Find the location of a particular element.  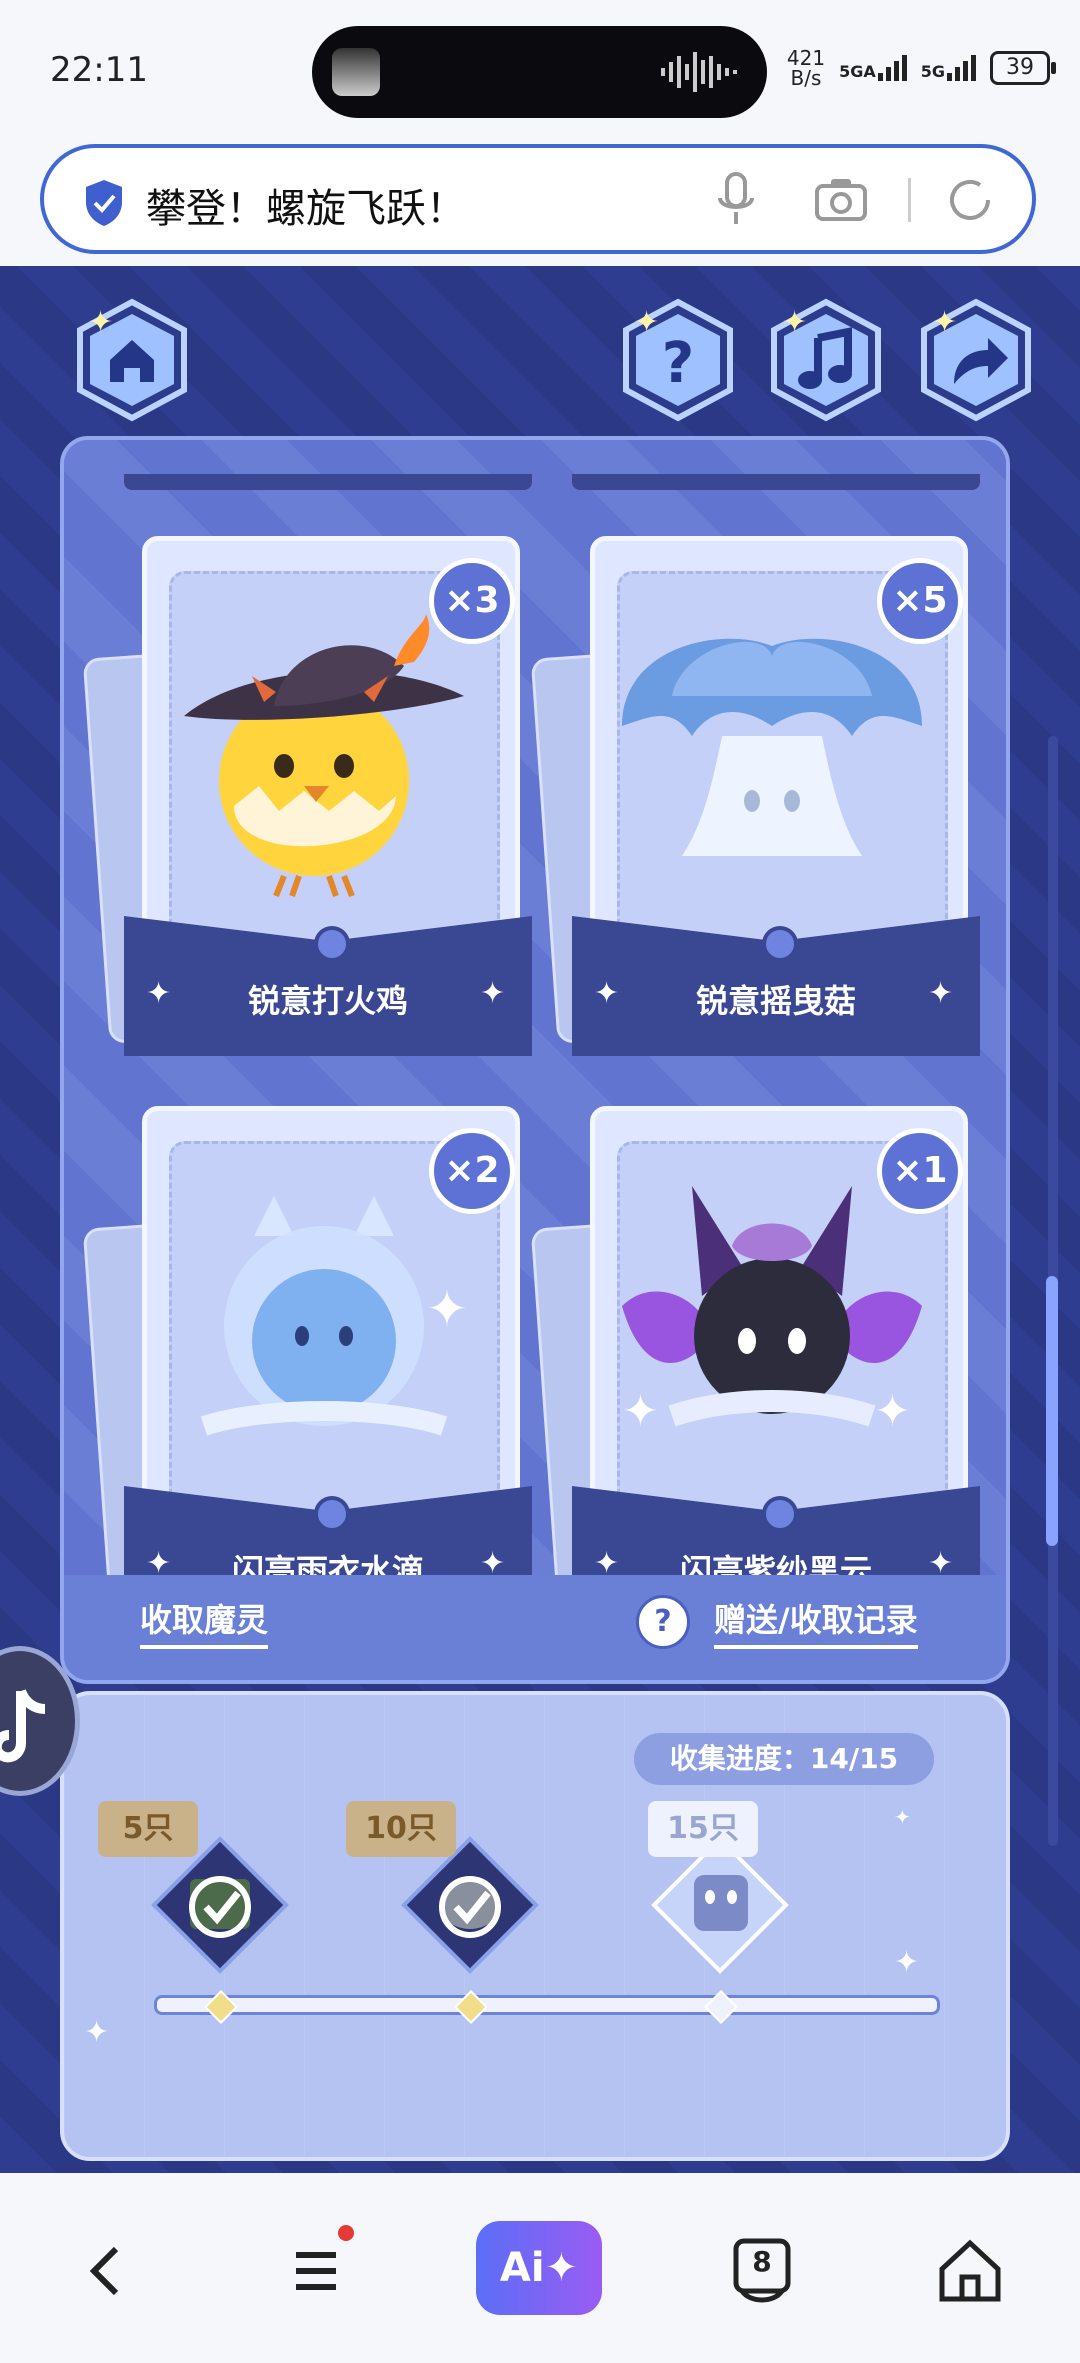

tiktok-logo-icon is located at coordinates (23, 1726).